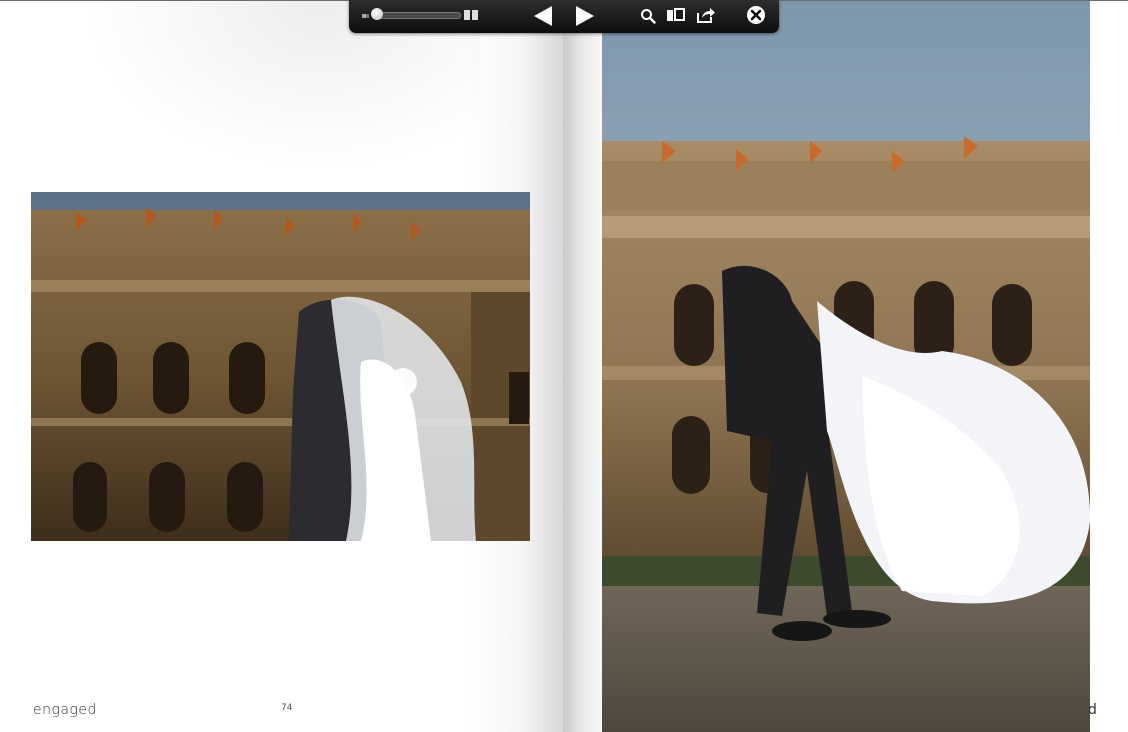 The height and width of the screenshot is (732, 1128). I want to click on zoom-out-icon, so click(366, 16).